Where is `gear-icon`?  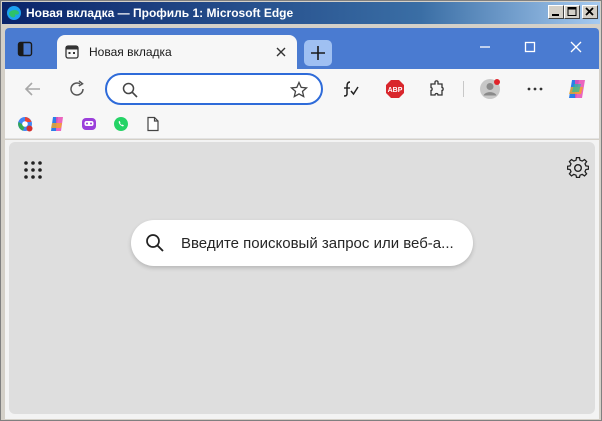 gear-icon is located at coordinates (578, 168).